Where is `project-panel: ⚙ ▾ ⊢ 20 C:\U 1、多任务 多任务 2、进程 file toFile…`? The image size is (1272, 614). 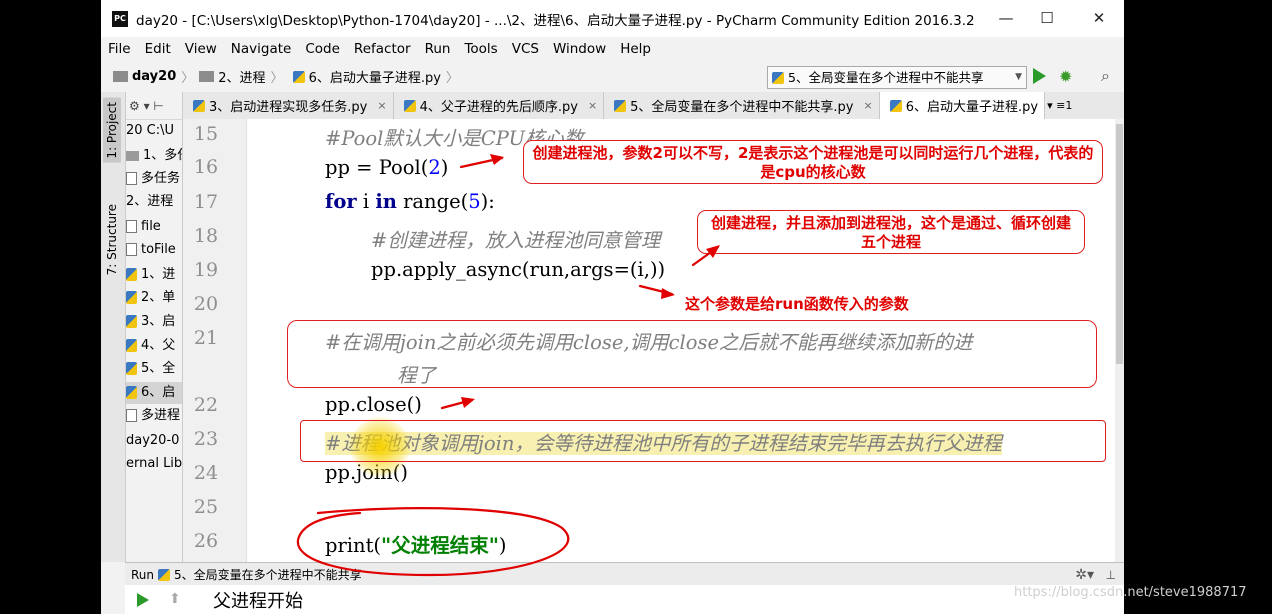
project-panel: ⚙ ▾ ⊢ 20 C:\U 1、多任务 多任务 2、进程 file toFile… is located at coordinates (154, 327).